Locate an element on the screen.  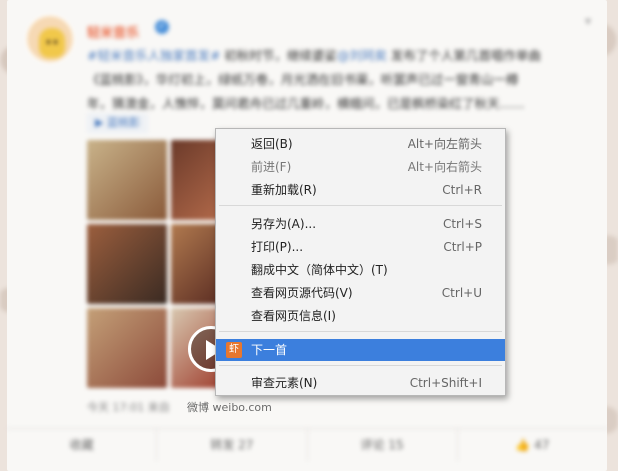
menu-item-back: 返回(B) Alt+向左箭头 is located at coordinates (360, 144).